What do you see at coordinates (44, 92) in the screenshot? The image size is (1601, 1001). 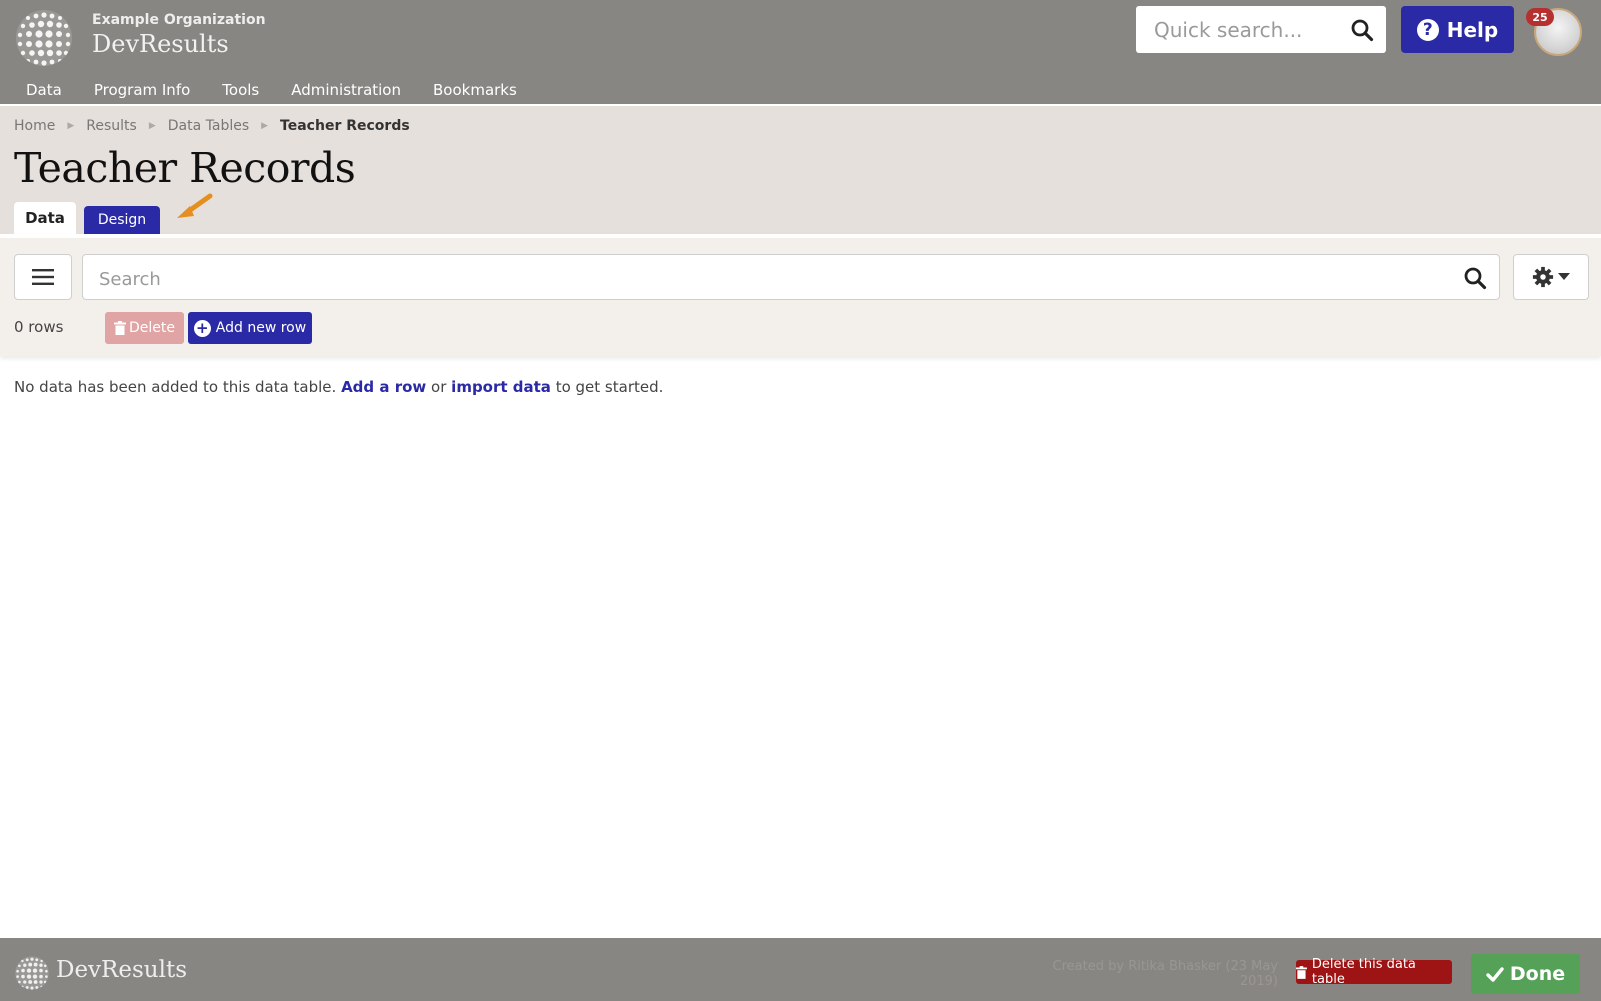 I see `nav-item-data: Data` at bounding box center [44, 92].